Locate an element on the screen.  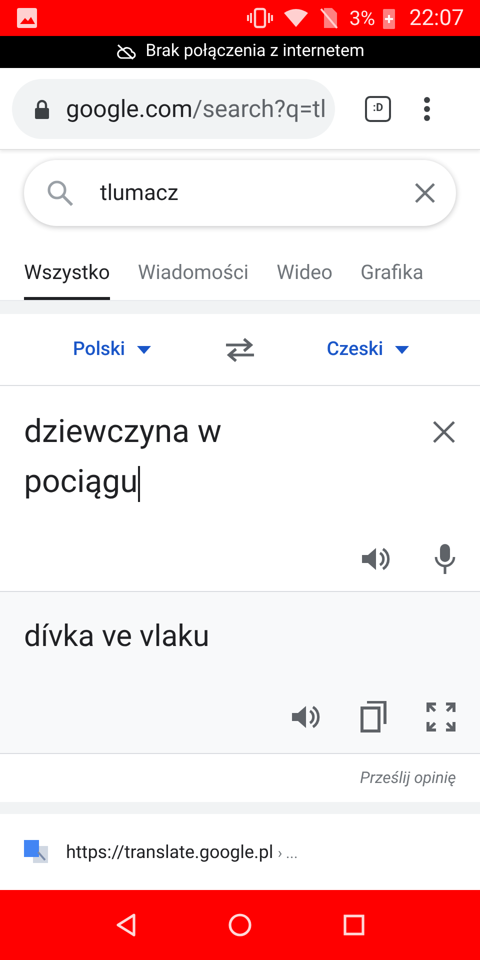
search-tab: Wiadomości is located at coordinates (193, 270).